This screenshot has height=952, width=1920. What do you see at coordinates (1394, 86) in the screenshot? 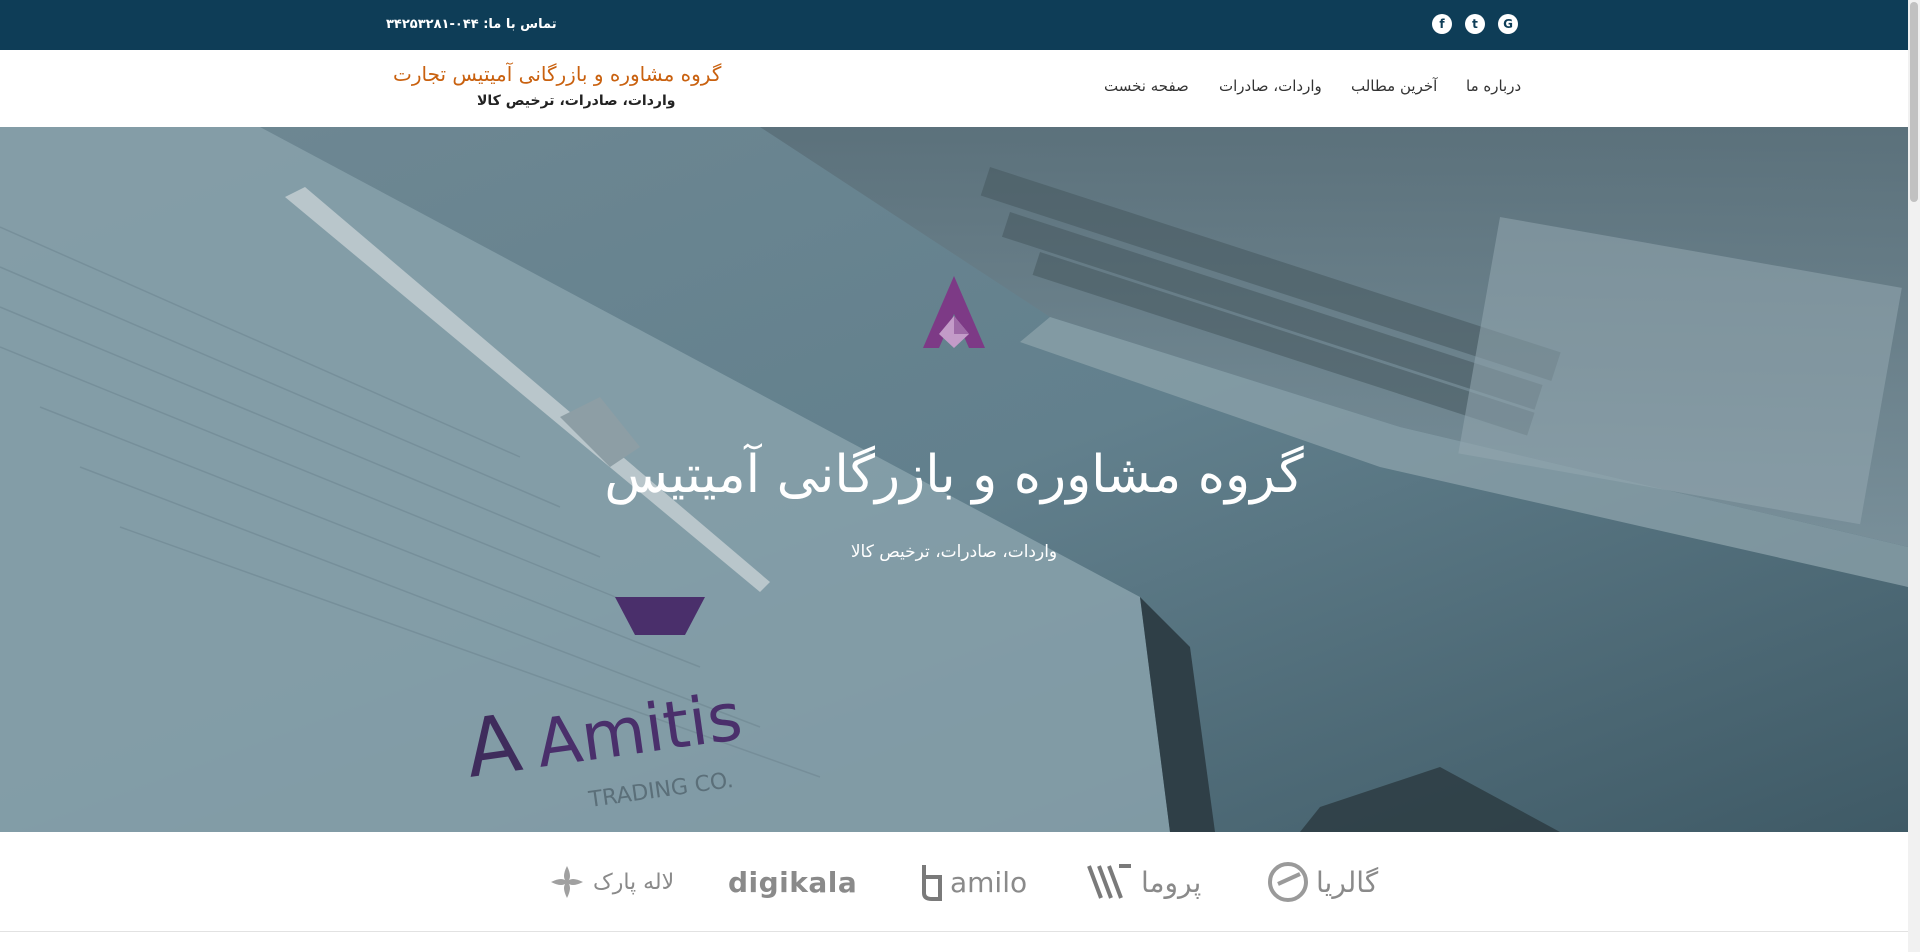
I see `nav-item-latest-posts: آخرین مطالب` at bounding box center [1394, 86].